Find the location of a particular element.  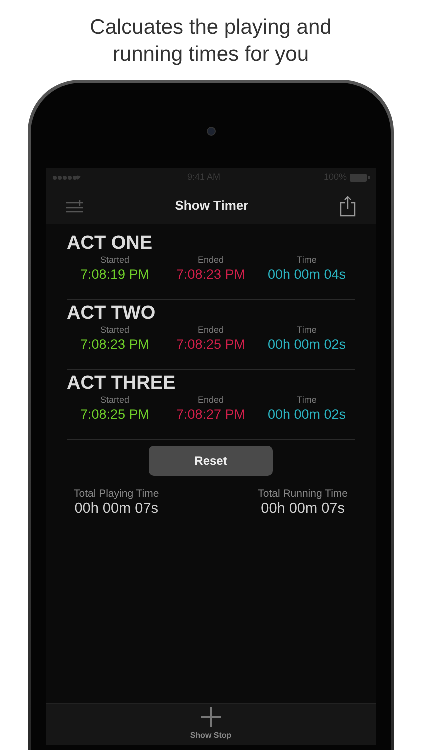

signal-icon is located at coordinates (68, 178).